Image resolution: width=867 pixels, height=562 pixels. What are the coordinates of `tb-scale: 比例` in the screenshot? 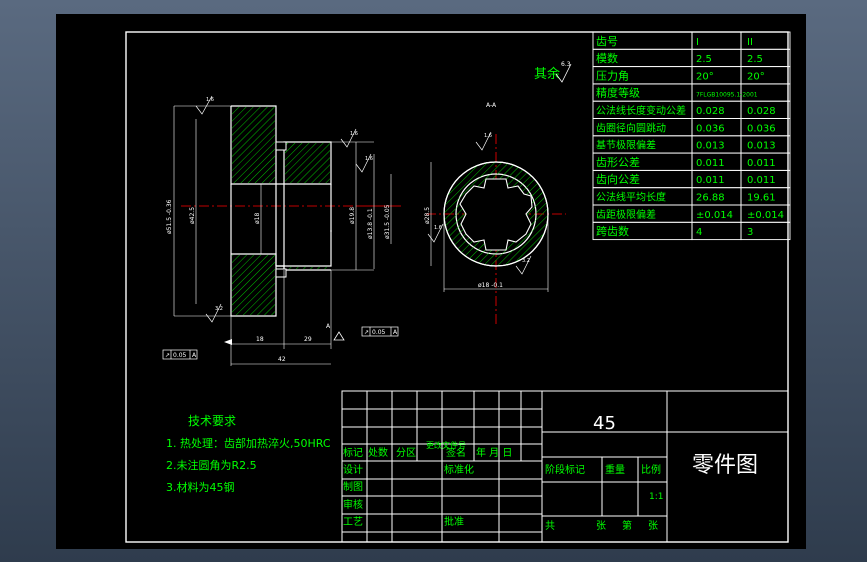 It's located at (651, 469).